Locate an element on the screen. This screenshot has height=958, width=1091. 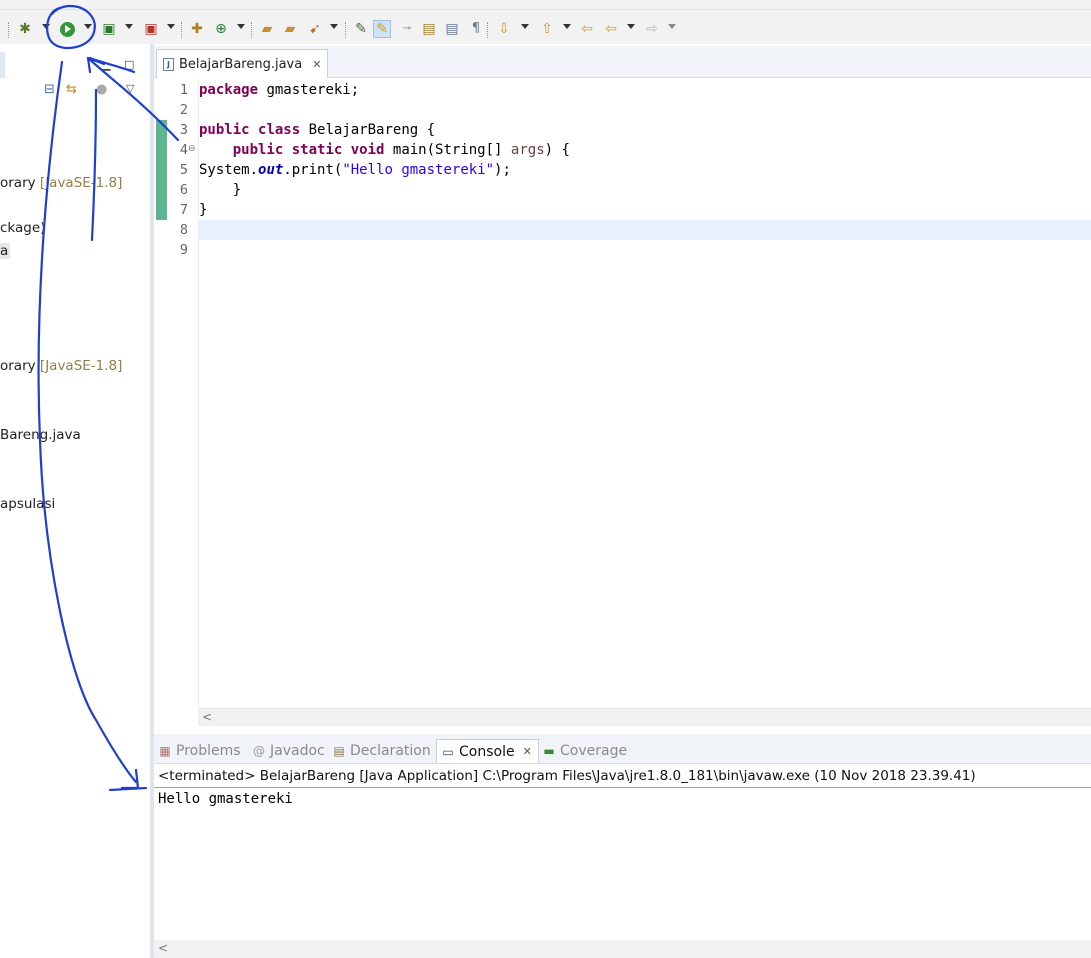
new-java-class-icon: ⊕ is located at coordinates (221, 29).